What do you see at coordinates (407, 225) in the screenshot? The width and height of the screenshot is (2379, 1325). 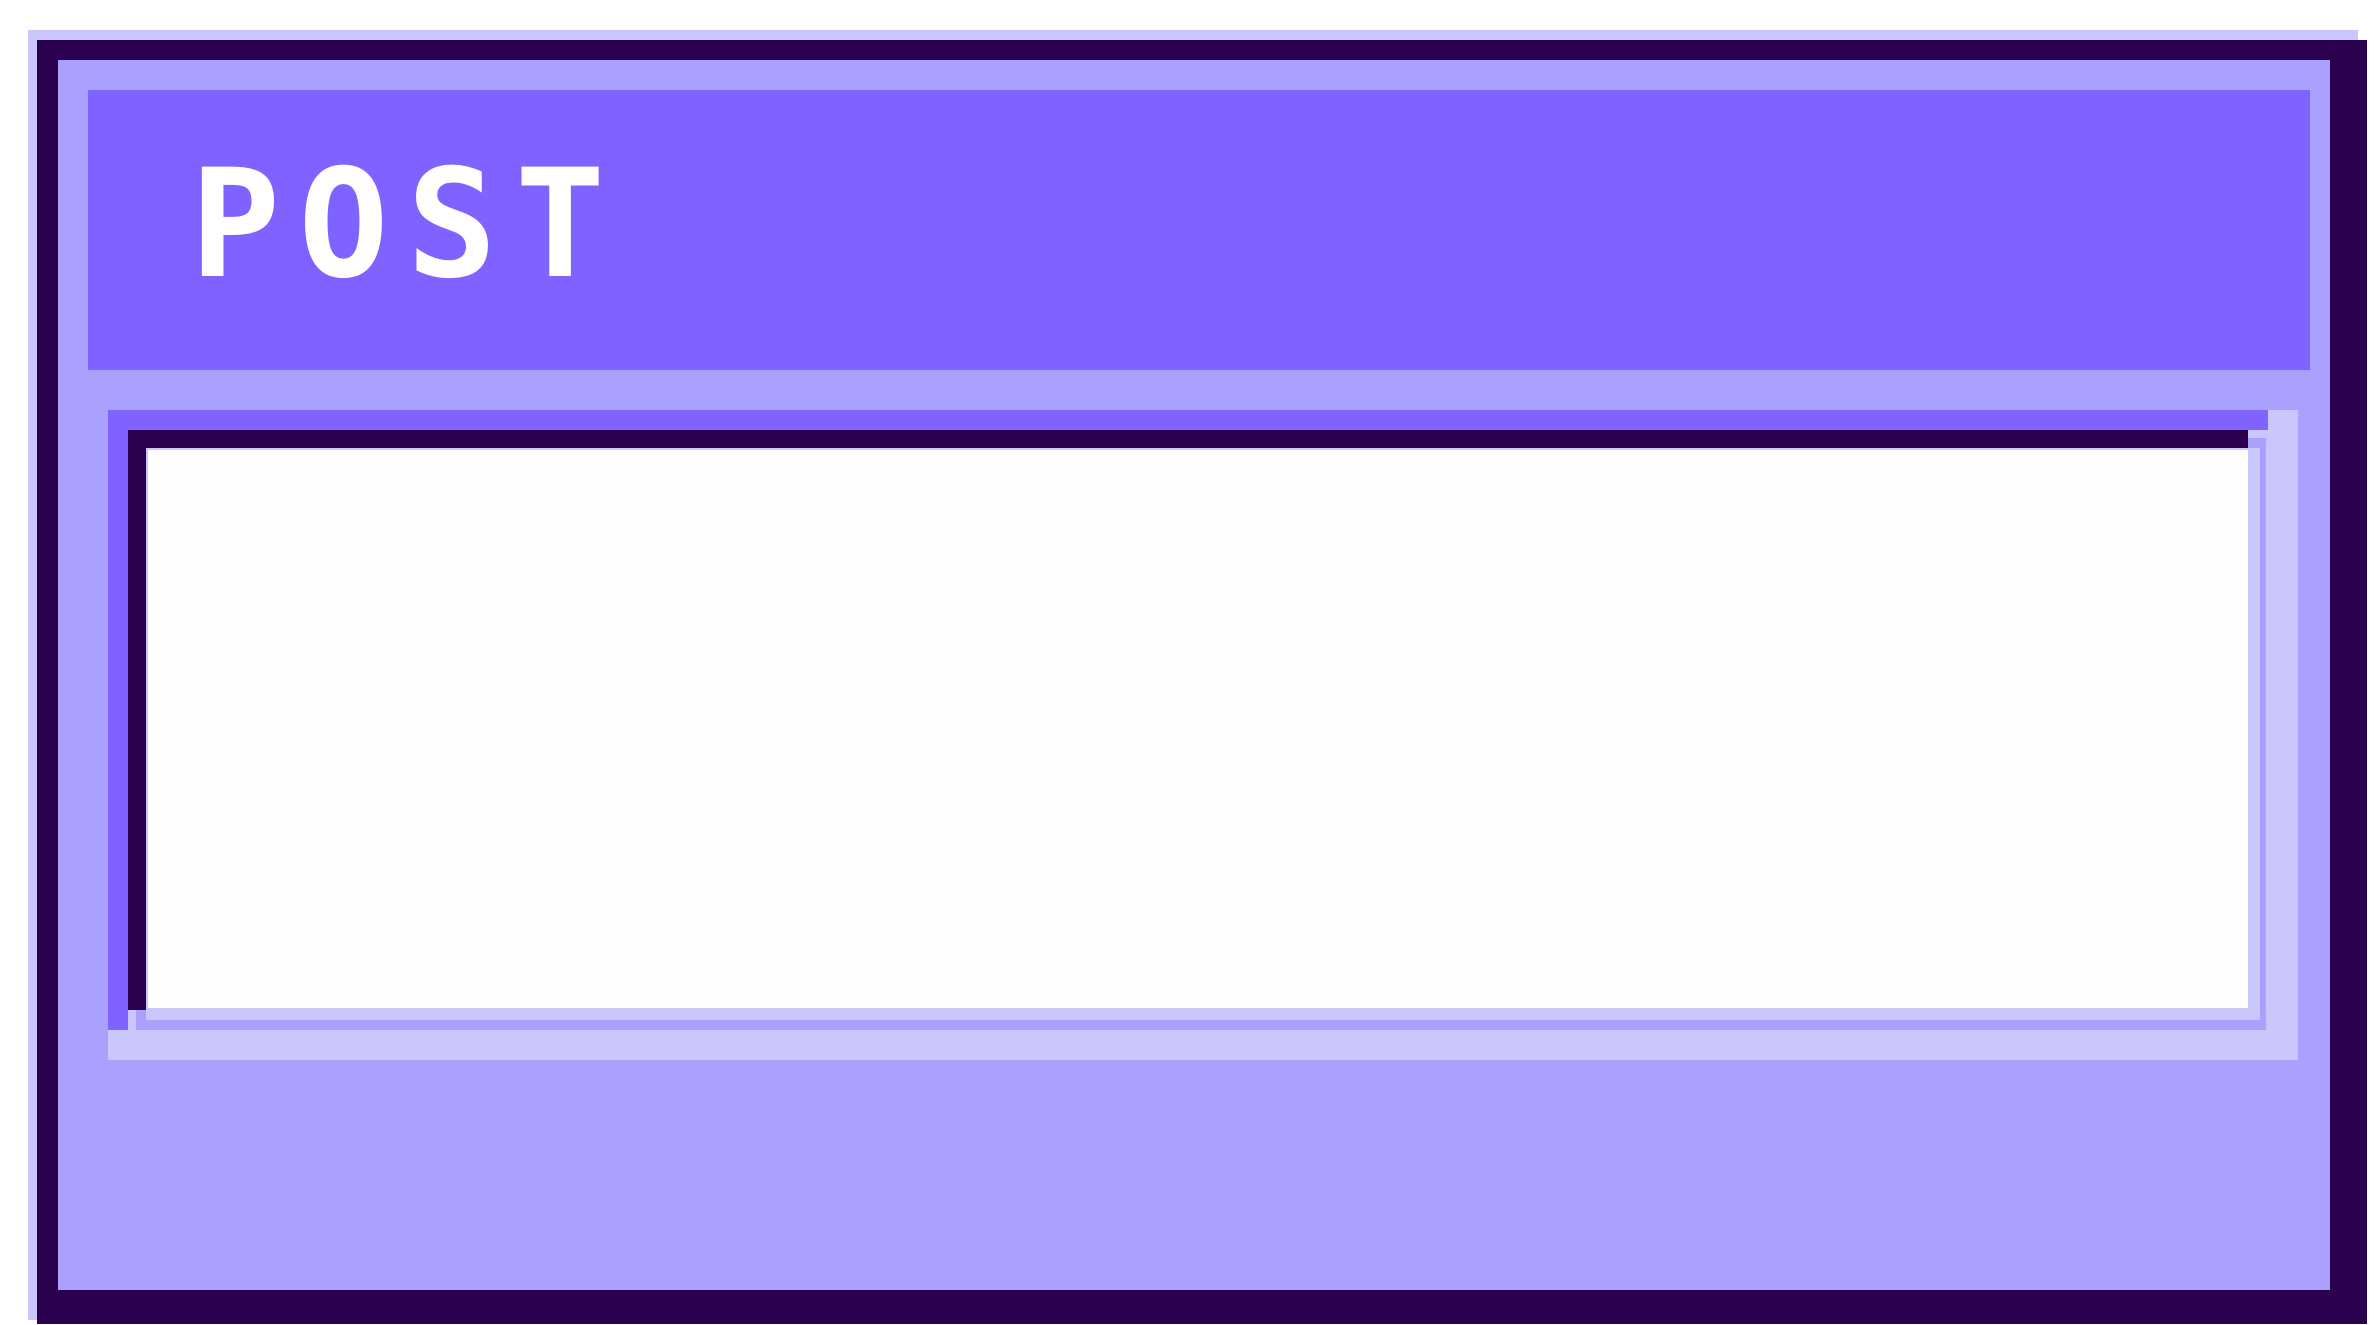 I see `window-title: POST` at bounding box center [407, 225].